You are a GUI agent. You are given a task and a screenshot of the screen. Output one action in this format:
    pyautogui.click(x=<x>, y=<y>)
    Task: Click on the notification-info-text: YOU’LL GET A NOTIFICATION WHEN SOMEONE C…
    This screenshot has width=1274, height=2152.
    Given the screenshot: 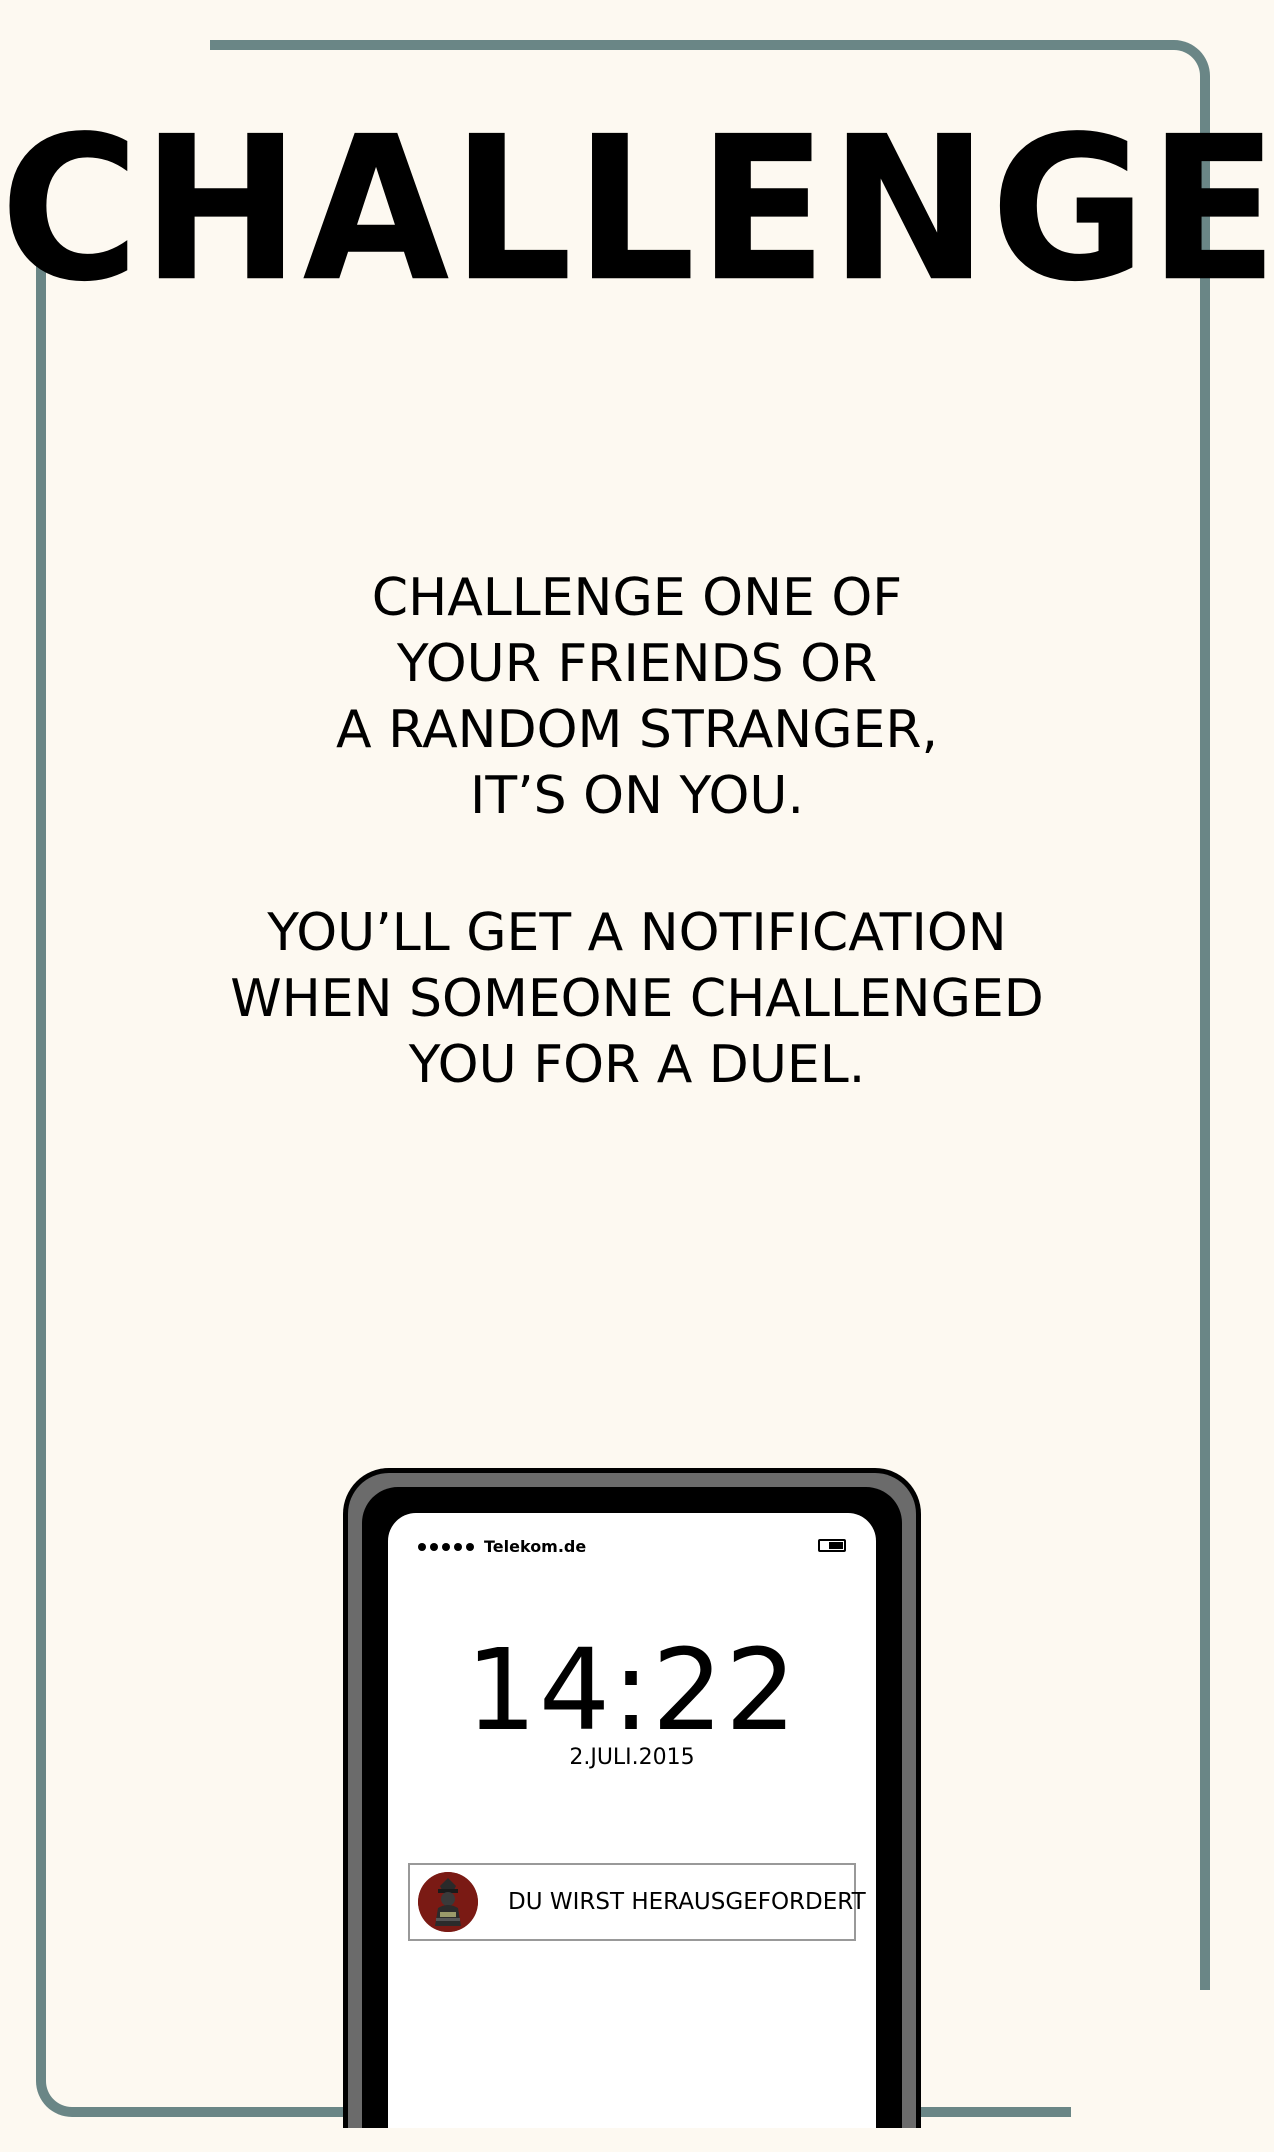 What is the action you would take?
    pyautogui.click(x=637, y=999)
    